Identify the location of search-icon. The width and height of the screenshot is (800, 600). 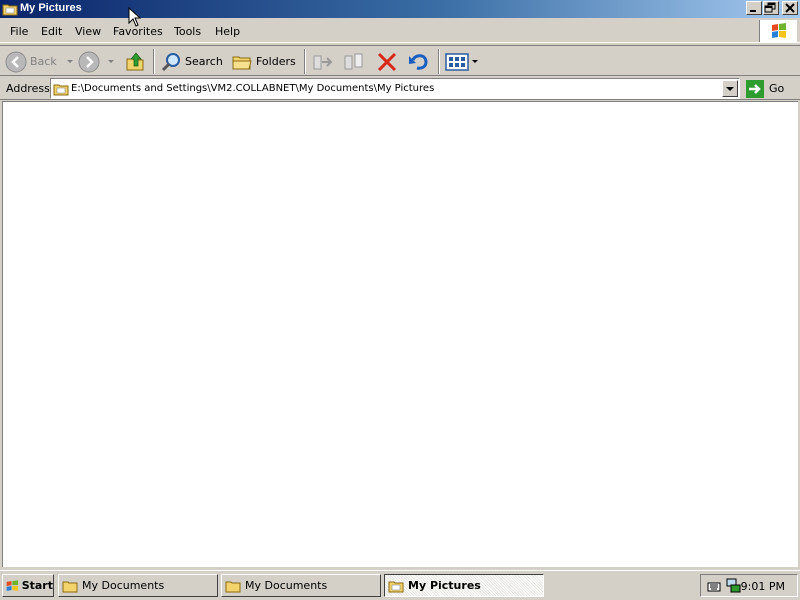
(170, 61).